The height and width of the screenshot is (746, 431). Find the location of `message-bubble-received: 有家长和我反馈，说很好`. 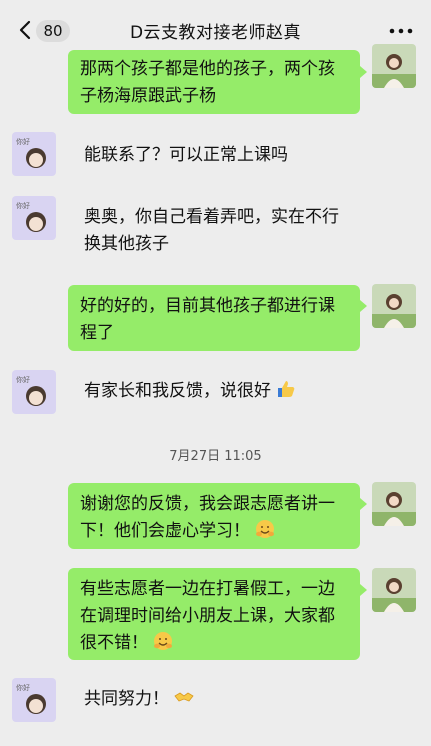

message-bubble-received: 有家长和我反馈，说很好 is located at coordinates (217, 393).